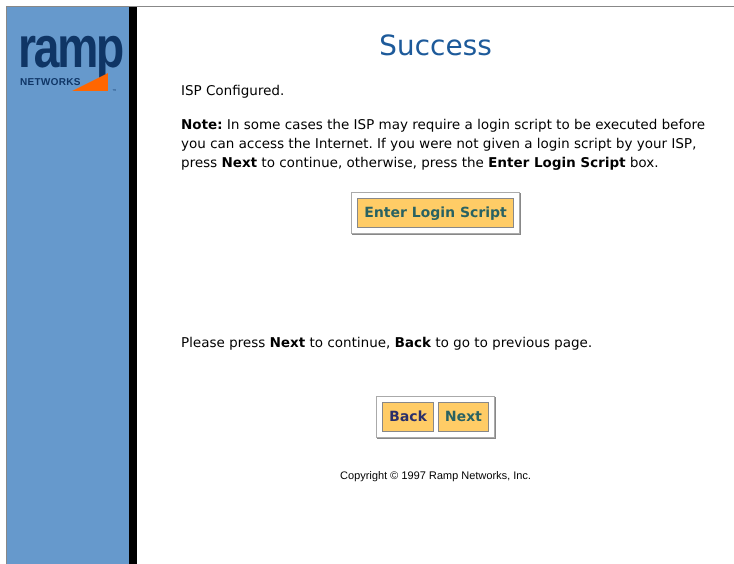  Describe the element at coordinates (435, 213) in the screenshot. I see `enter-login-script-button: Enter Login Script` at that location.